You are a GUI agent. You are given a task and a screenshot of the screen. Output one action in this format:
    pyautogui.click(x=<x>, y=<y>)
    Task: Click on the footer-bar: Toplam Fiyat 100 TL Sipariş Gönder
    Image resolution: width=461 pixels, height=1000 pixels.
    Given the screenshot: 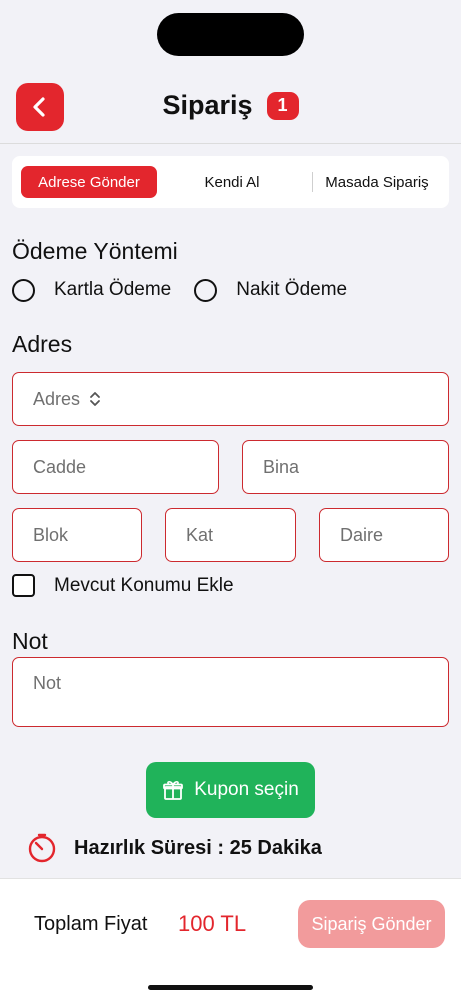 What is the action you would take?
    pyautogui.click(x=230, y=939)
    